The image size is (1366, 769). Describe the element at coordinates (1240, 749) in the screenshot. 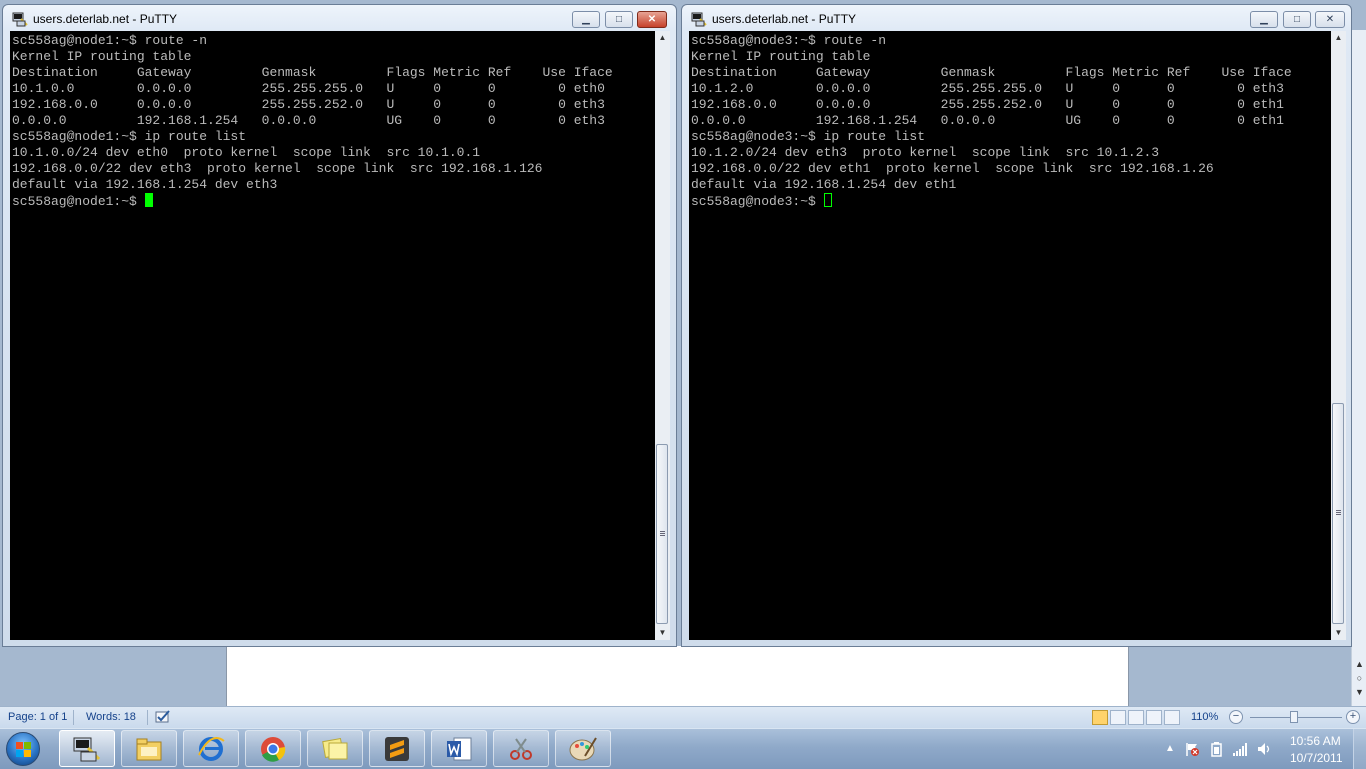

I see `network-signal-icon` at that location.